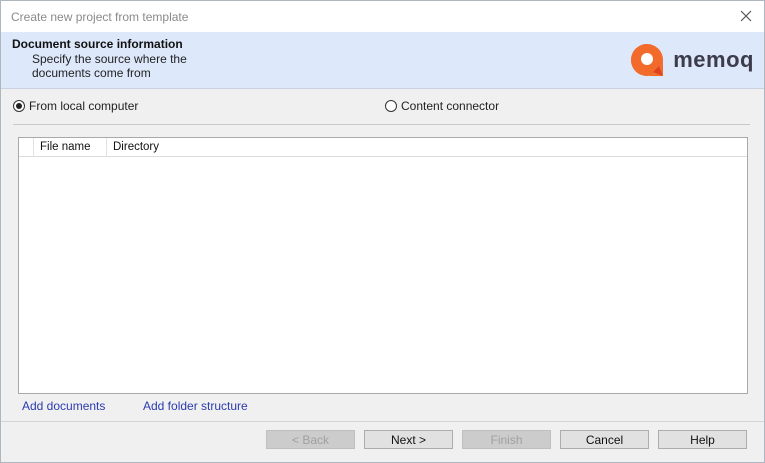 Image resolution: width=765 pixels, height=463 pixels. Describe the element at coordinates (195, 406) in the screenshot. I see `add-folder-structure-link: Add folder structure` at that location.